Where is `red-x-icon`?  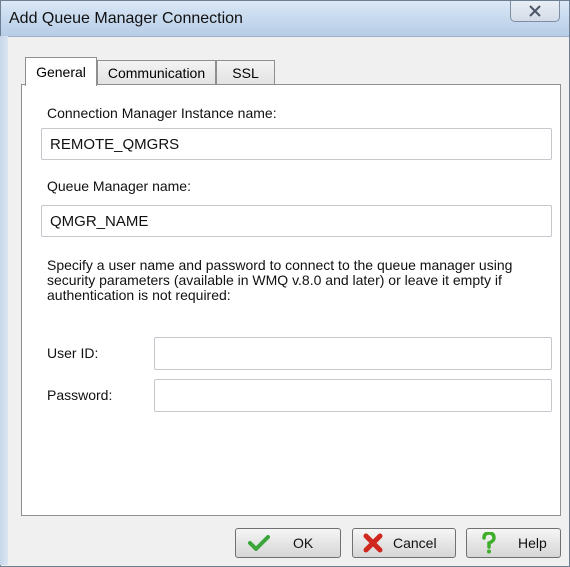 red-x-icon is located at coordinates (373, 543).